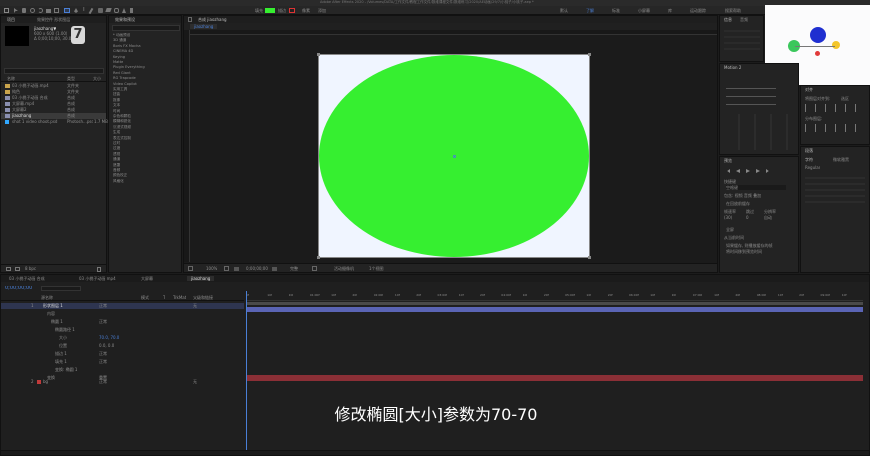 The width and height of the screenshot is (870, 456). Describe the element at coordinates (45, 381) in the screenshot. I see `layer-name: bg` at that location.